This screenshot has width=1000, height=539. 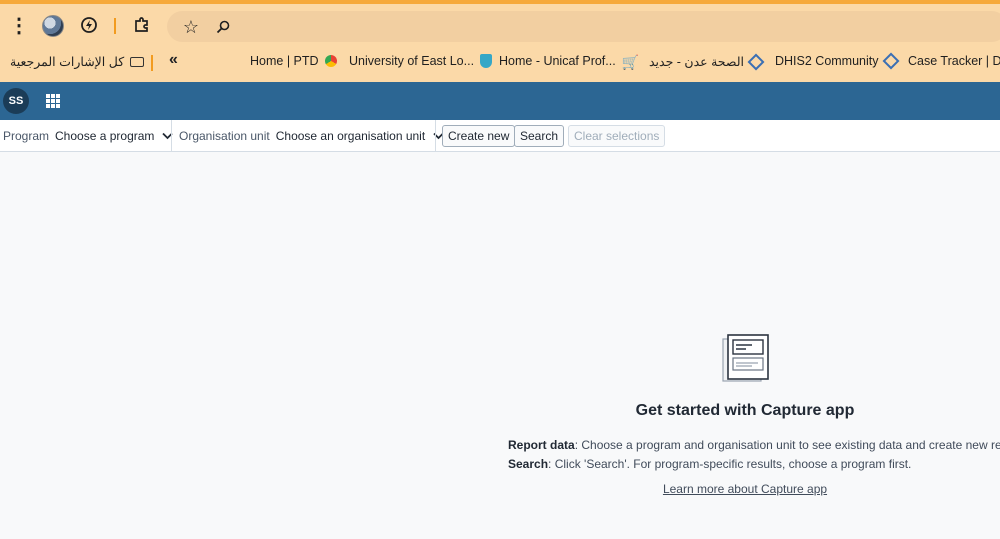 What do you see at coordinates (330, 61) in the screenshot?
I see `colorful-dot-icon` at bounding box center [330, 61].